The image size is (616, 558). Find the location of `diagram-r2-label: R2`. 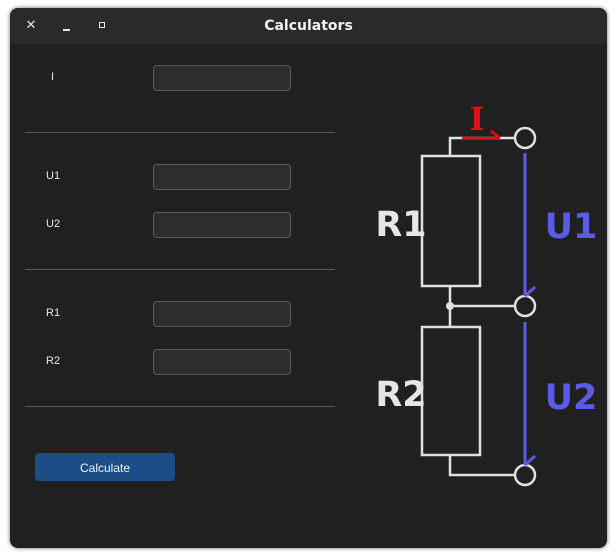

diagram-r2-label: R2 is located at coordinates (400, 395).